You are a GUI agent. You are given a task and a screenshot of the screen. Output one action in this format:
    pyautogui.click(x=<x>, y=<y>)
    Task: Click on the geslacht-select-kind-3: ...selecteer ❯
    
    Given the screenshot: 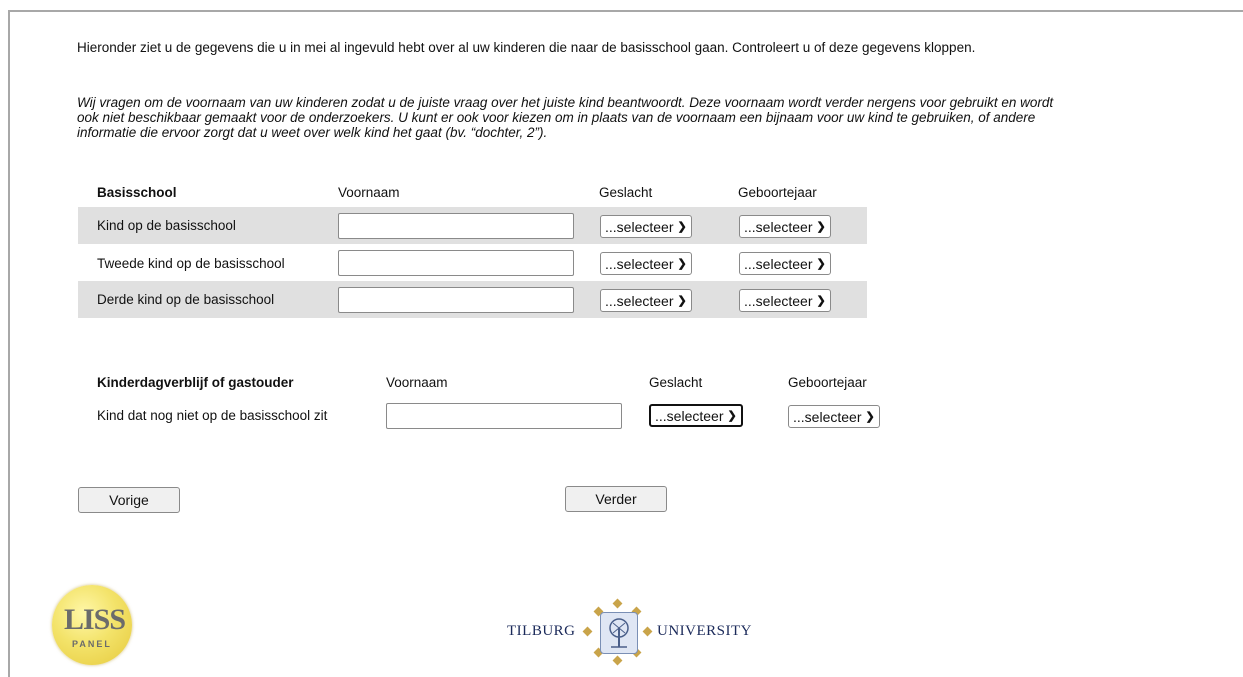 What is the action you would take?
    pyautogui.click(x=646, y=300)
    